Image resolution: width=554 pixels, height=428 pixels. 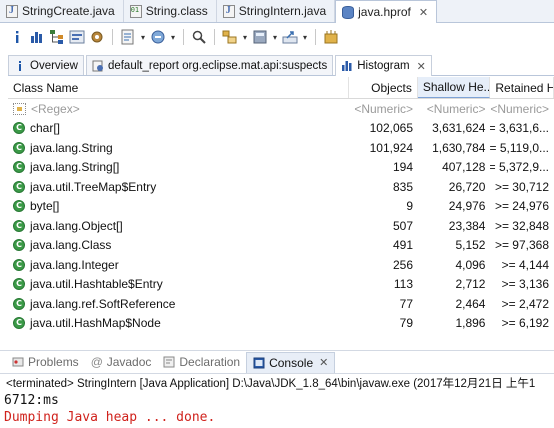 I want to click on export-button, so click(x=290, y=37).